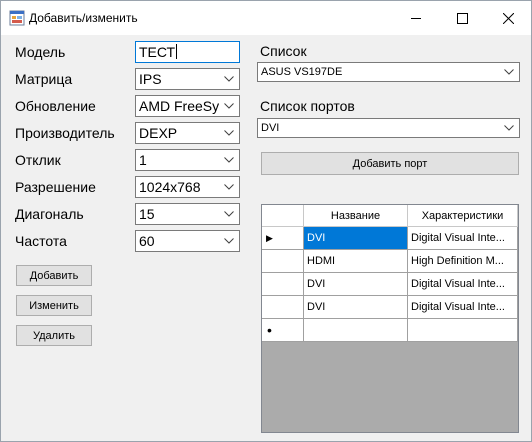 The height and width of the screenshot is (442, 532). I want to click on refresh-select-value: AMD FreeSy, so click(179, 106).